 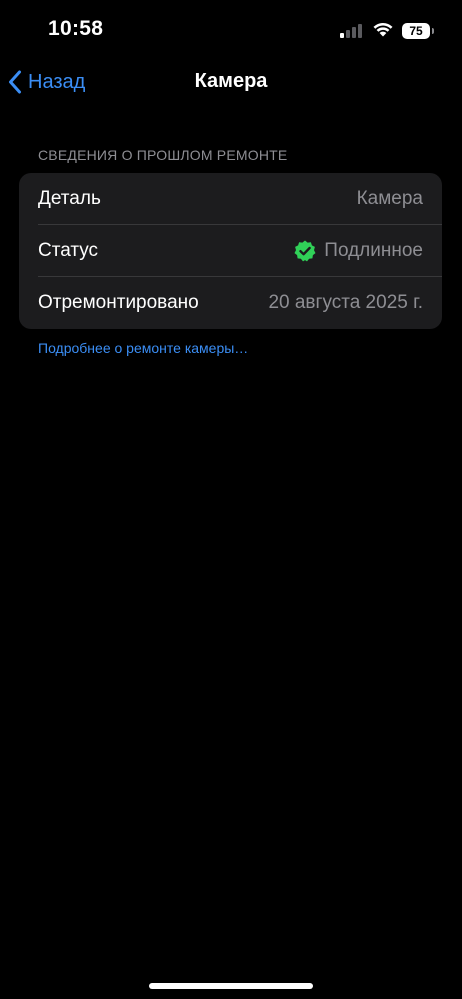 I want to click on status-time: 10:58, so click(x=76, y=28).